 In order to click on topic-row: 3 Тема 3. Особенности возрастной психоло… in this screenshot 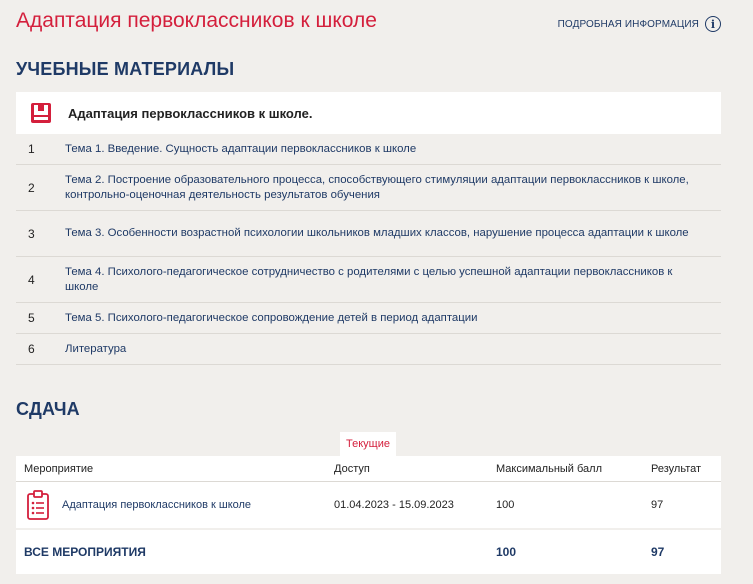, I will do `click(368, 234)`.